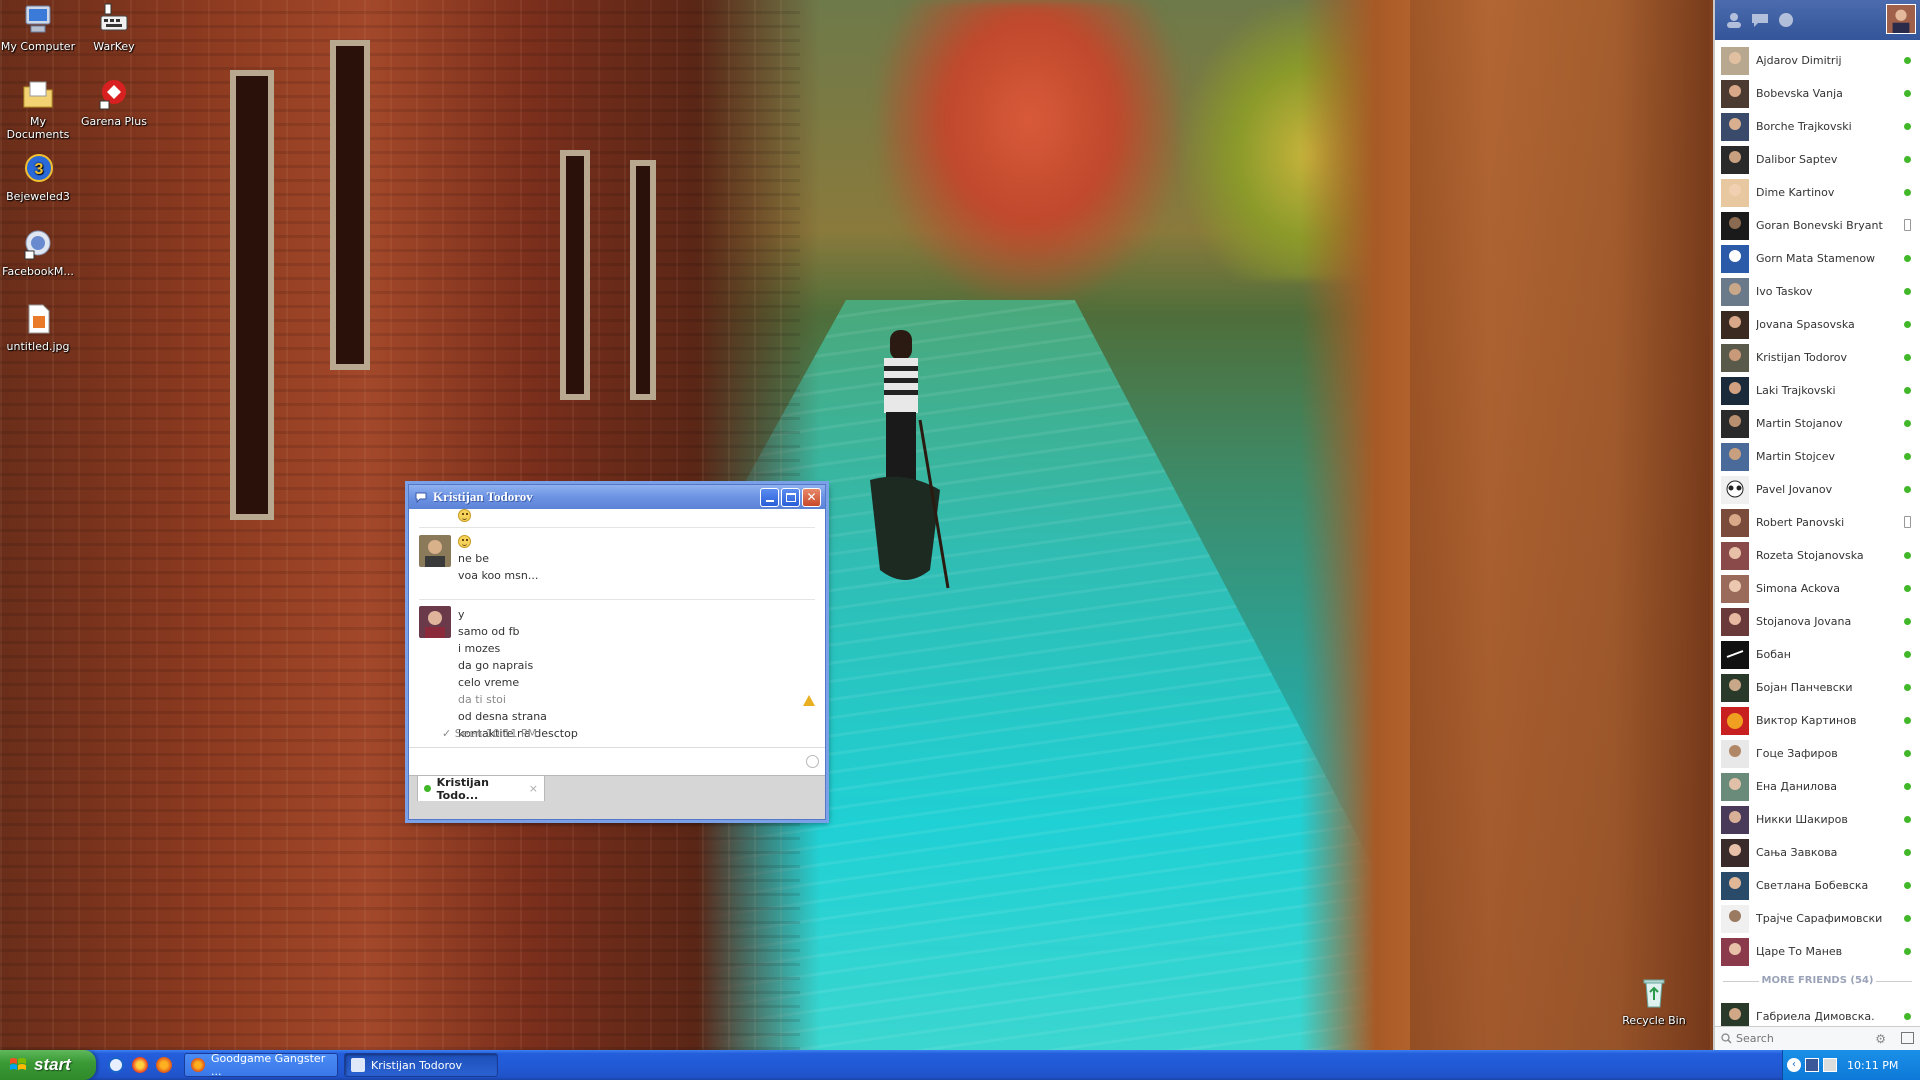  Describe the element at coordinates (1817, 489) in the screenshot. I see `friend-row: Pavel Jovanov` at that location.